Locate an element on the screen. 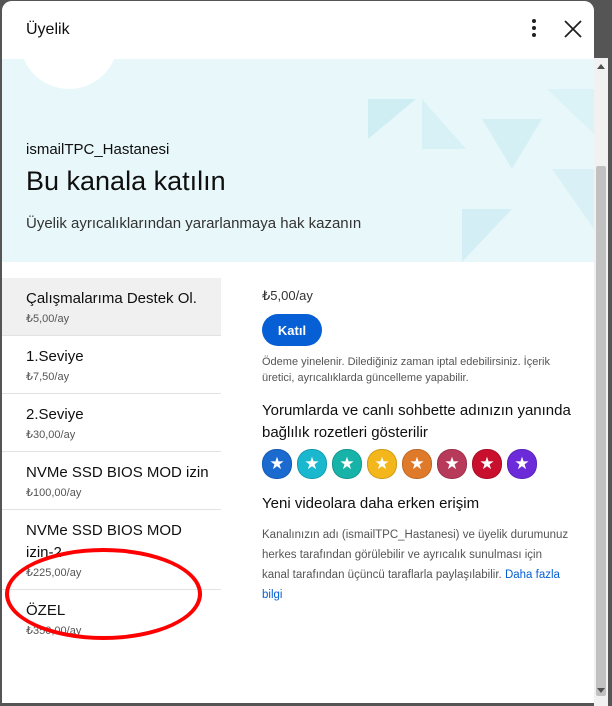  red-annotation-circle is located at coordinates (103, 594).